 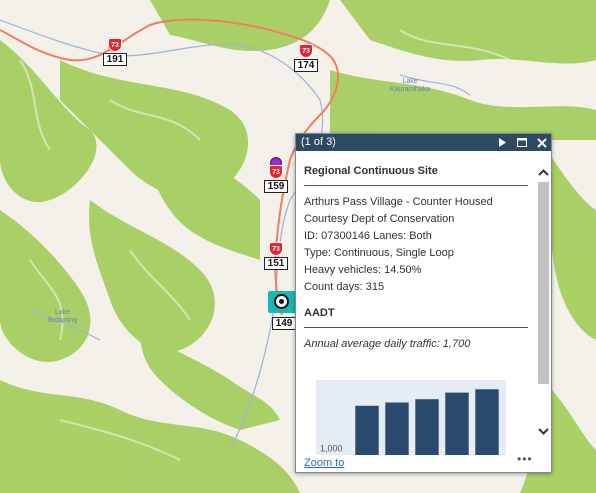 I want to click on route-shield-174: 73 174, so click(x=306, y=58).